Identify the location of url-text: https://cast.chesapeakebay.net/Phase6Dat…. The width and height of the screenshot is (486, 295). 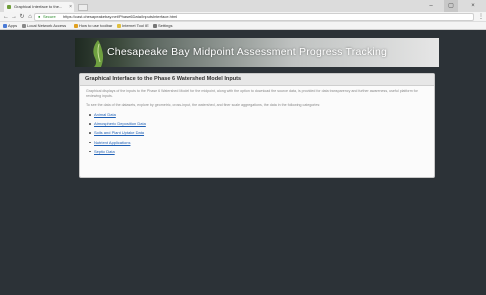
(120, 17).